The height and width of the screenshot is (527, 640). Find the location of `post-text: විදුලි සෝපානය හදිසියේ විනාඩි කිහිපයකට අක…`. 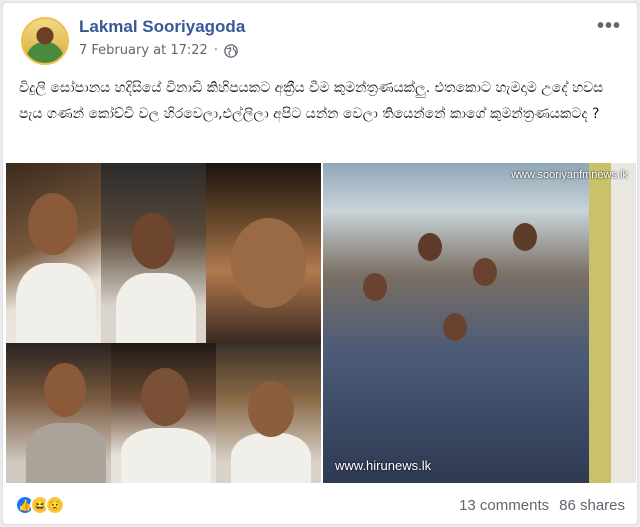

post-text: විදුලි සෝපානය හදිසියේ විනාඩි කිහිපයකට අක… is located at coordinates (311, 101).